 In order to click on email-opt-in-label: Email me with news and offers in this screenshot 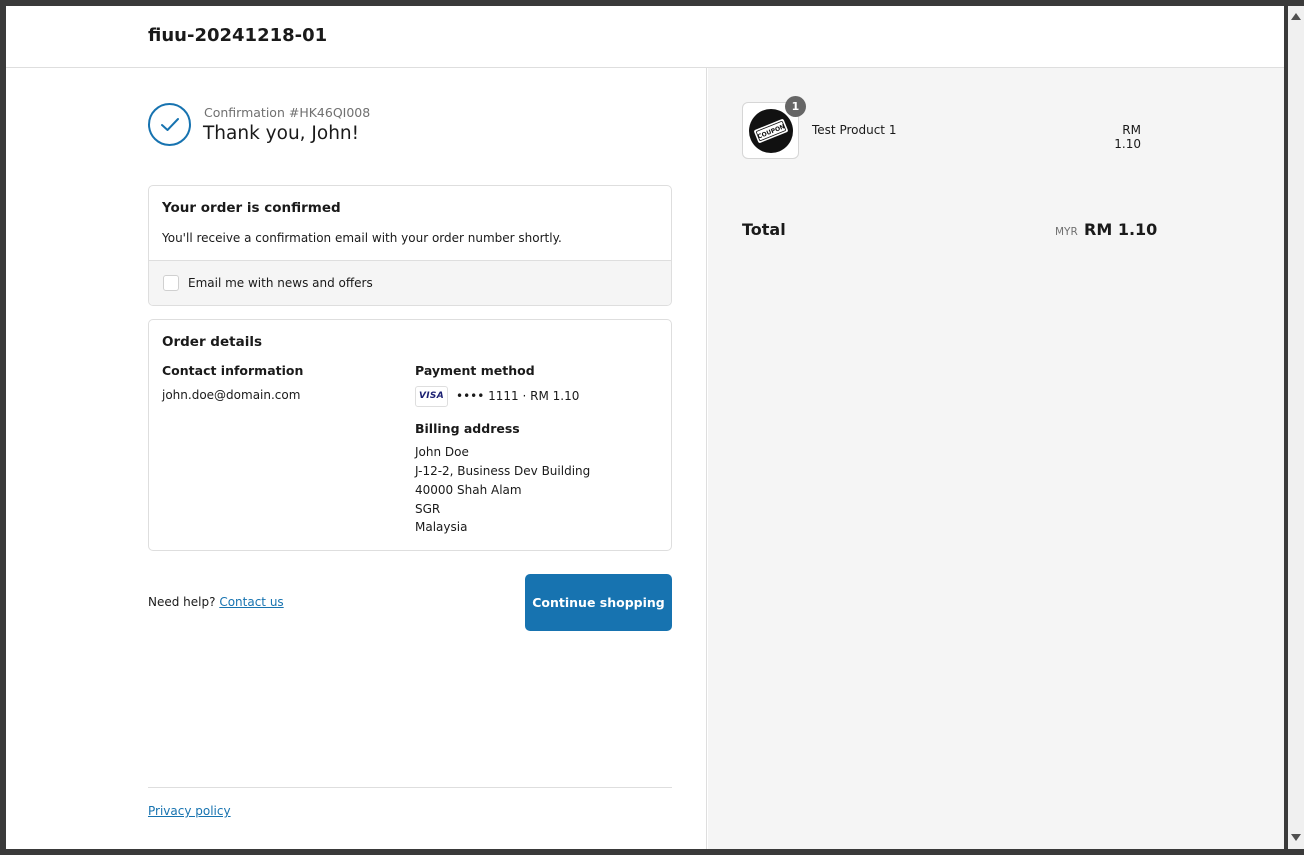, I will do `click(280, 283)`.